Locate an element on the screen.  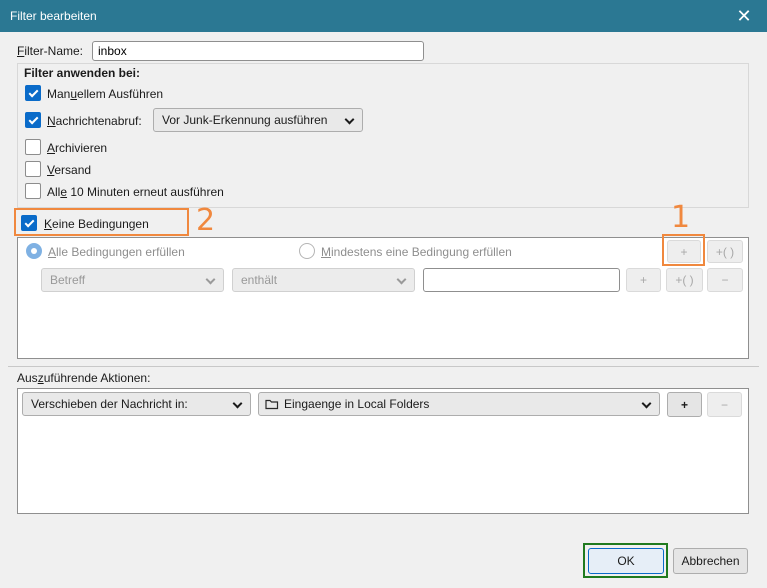
match-all-radio is located at coordinates (34, 251).